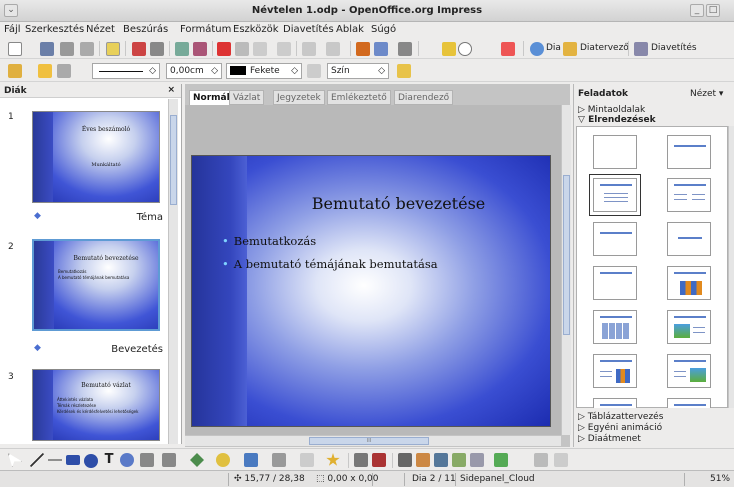 This screenshot has height=487, width=734. What do you see at coordinates (127, 460) in the screenshot?
I see `callout-icon` at bounding box center [127, 460].